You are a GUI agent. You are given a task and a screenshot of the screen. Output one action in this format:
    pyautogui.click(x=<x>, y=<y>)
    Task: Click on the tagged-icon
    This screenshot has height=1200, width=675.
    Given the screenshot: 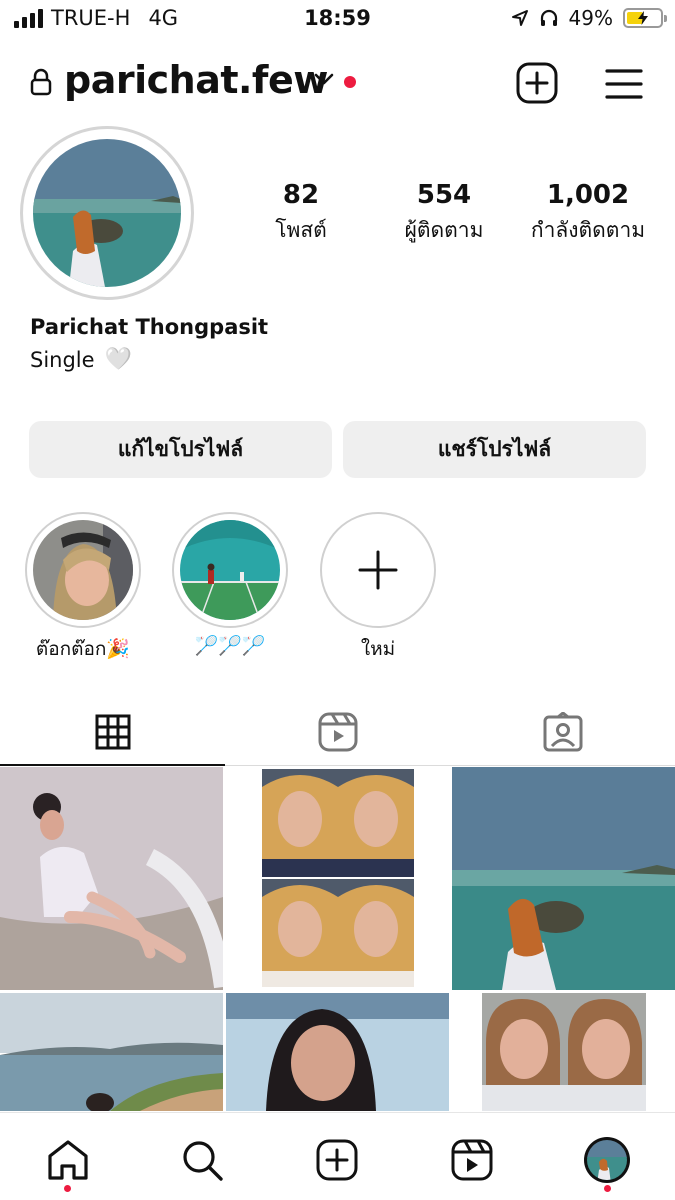 What is the action you would take?
    pyautogui.click(x=562, y=732)
    